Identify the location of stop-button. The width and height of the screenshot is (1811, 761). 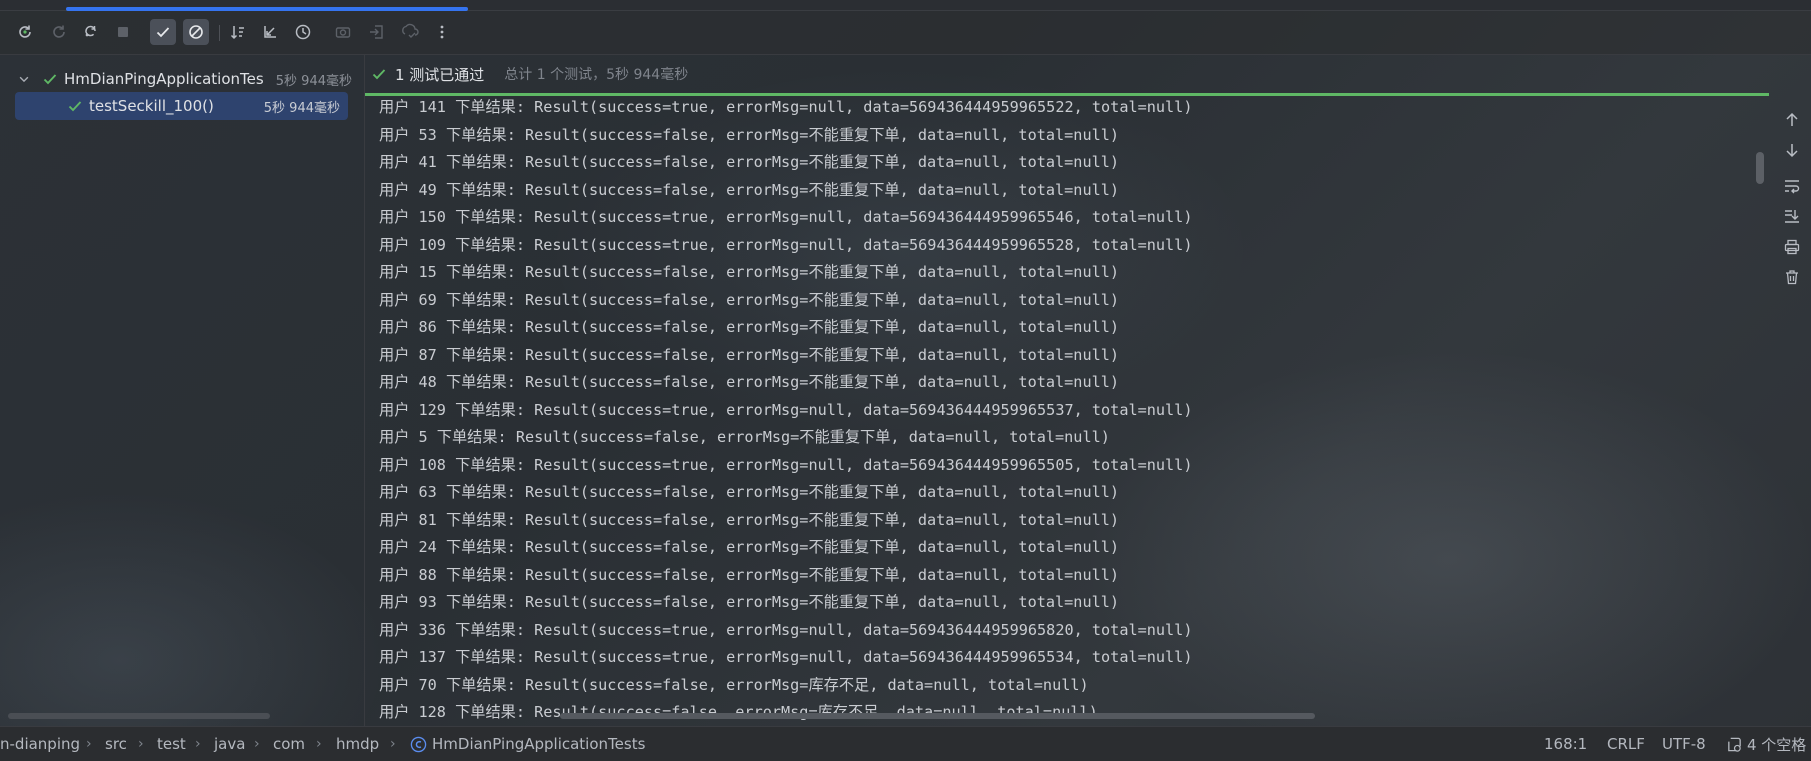
(123, 32).